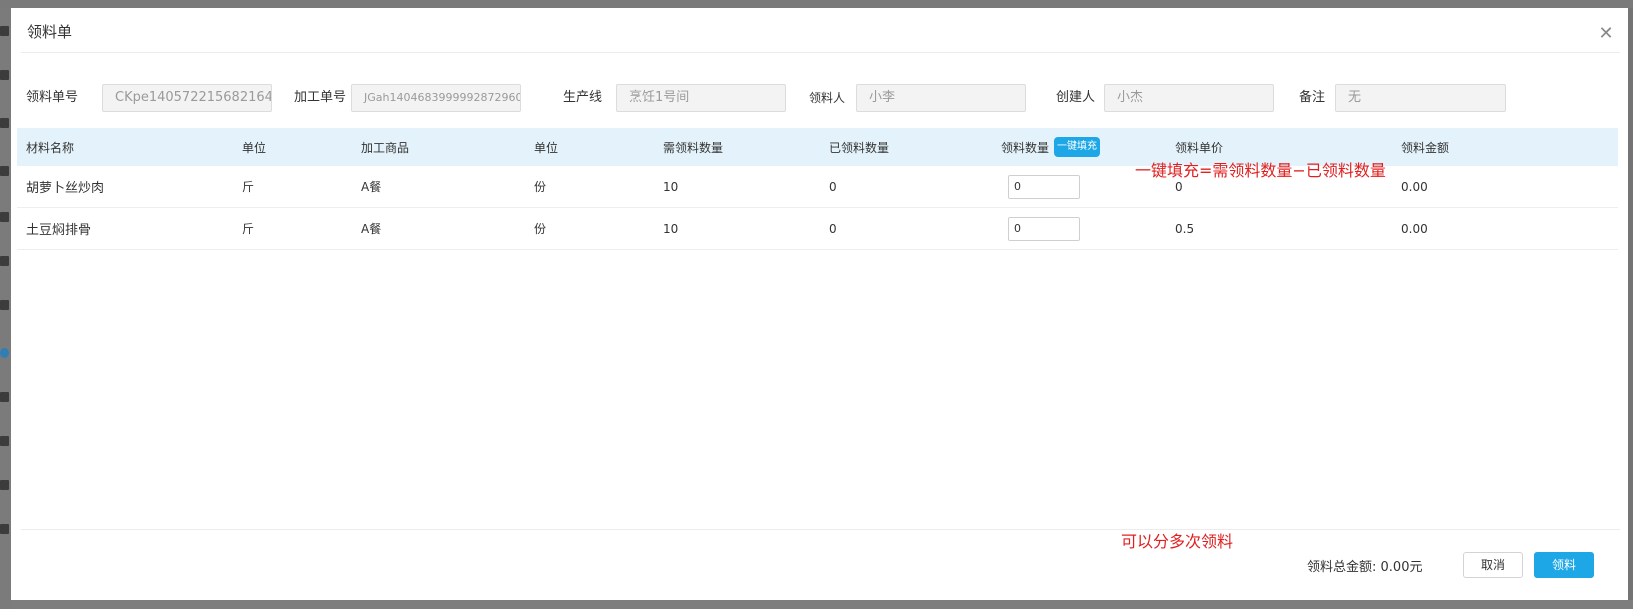  Describe the element at coordinates (701, 98) in the screenshot. I see `production-line-input: 烹饪1号间` at that location.